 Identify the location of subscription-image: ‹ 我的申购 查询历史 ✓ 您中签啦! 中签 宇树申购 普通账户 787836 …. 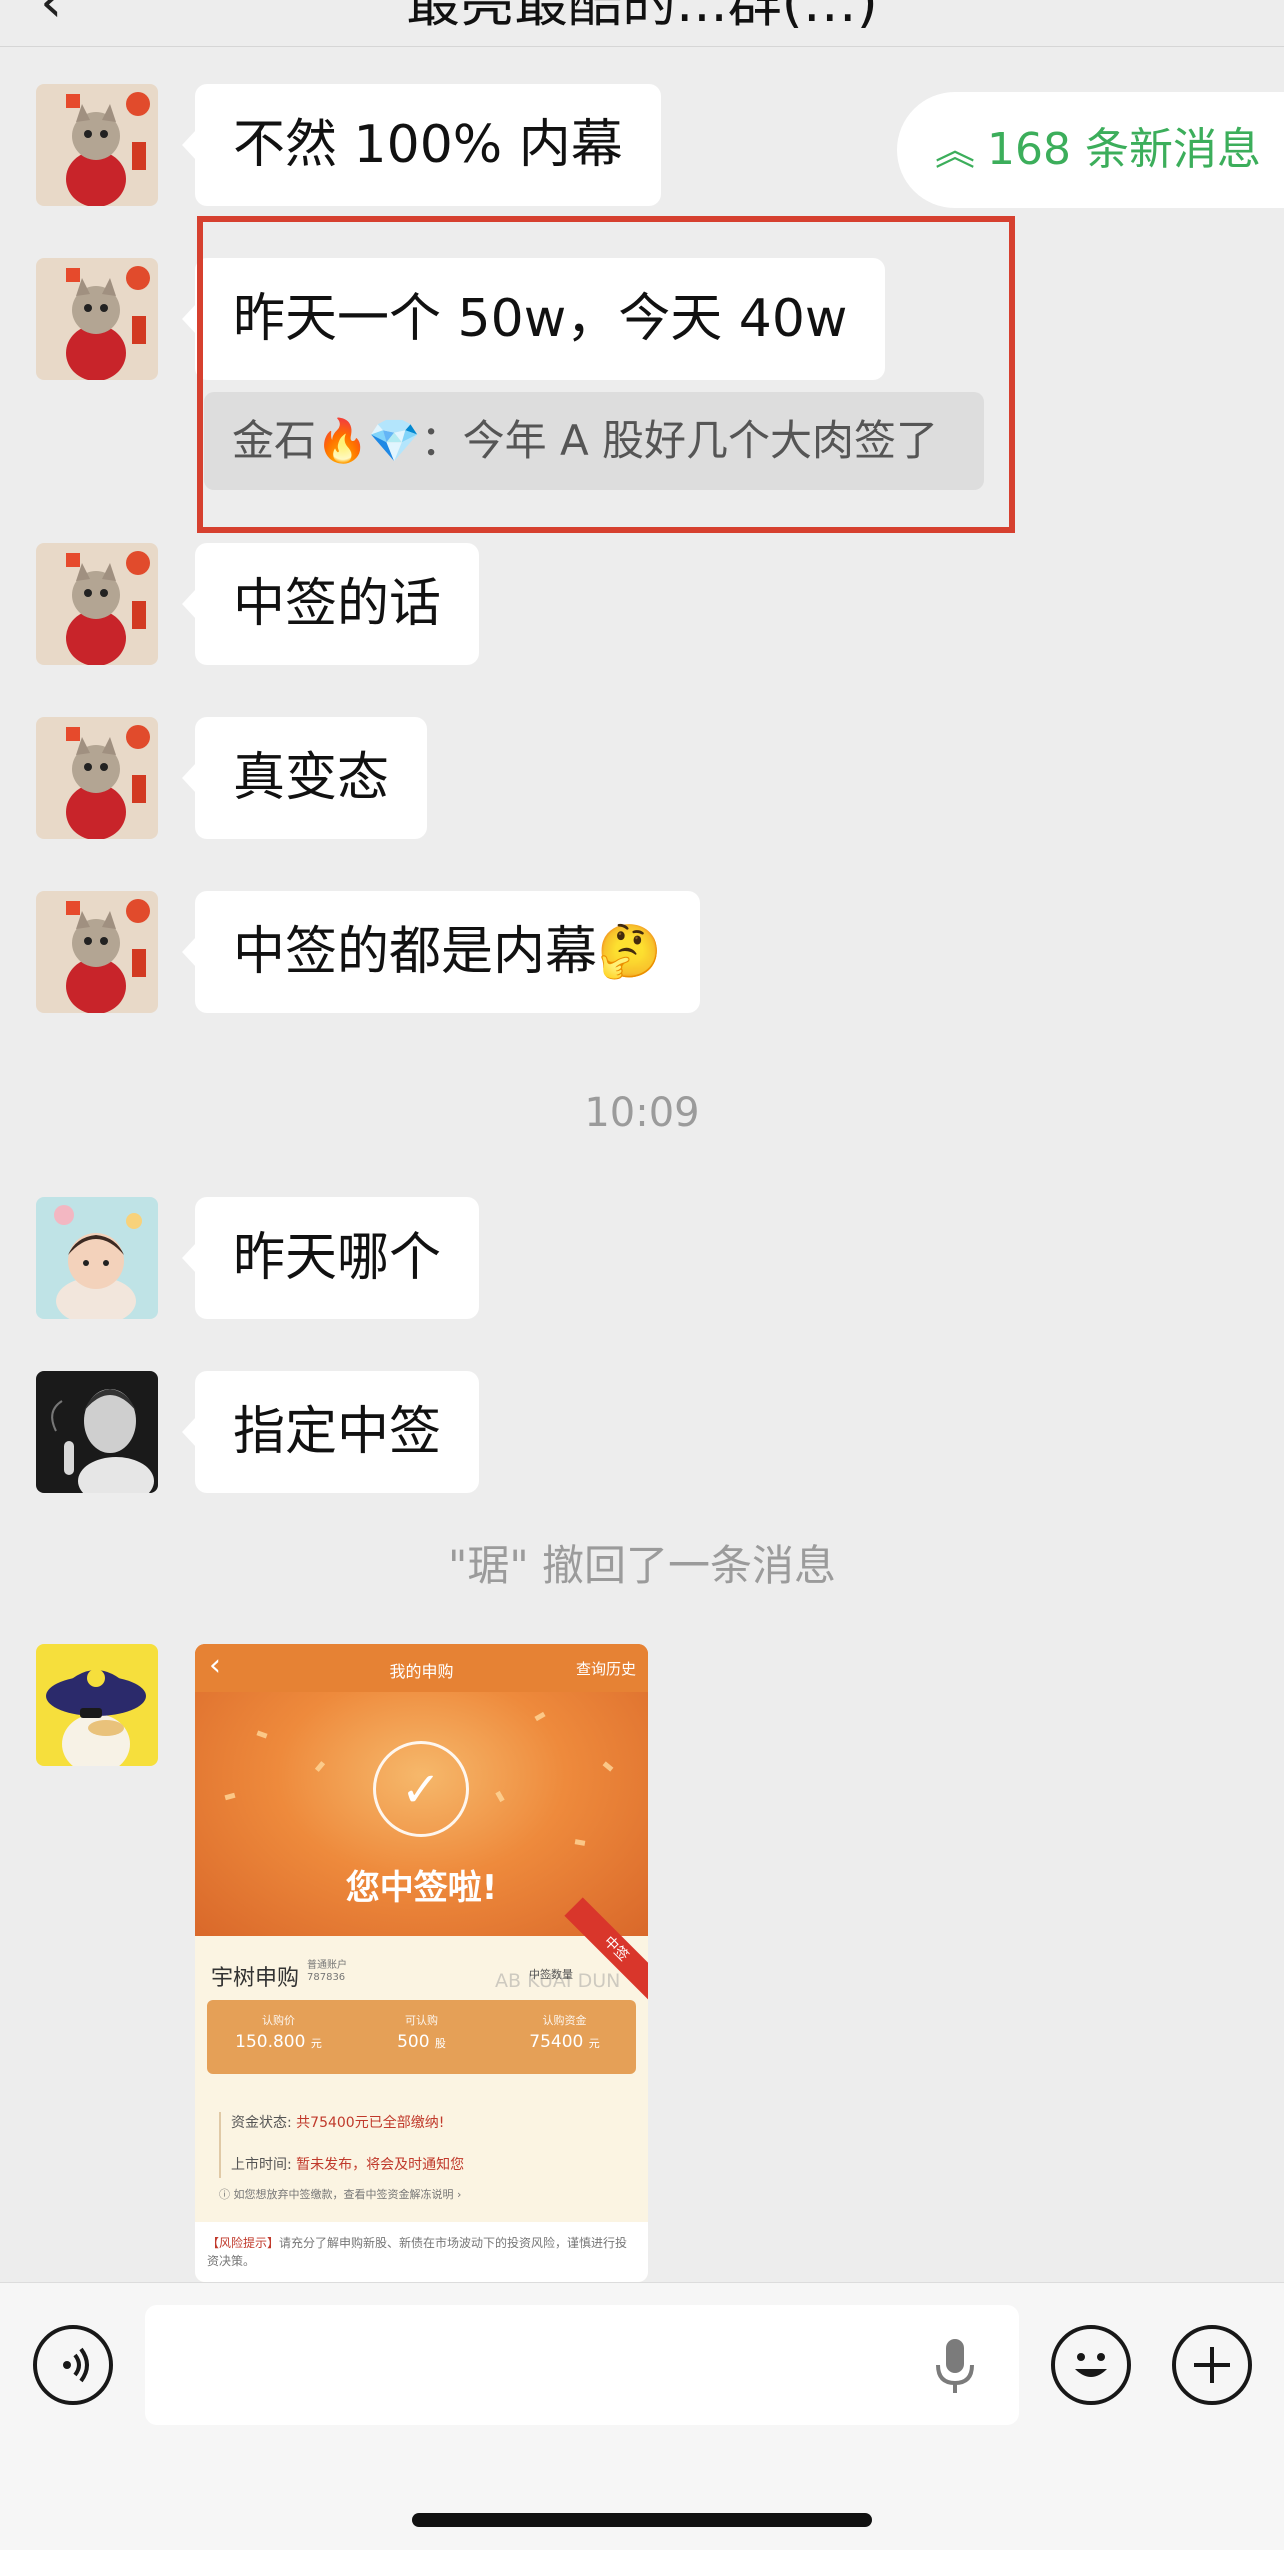
(421, 1963).